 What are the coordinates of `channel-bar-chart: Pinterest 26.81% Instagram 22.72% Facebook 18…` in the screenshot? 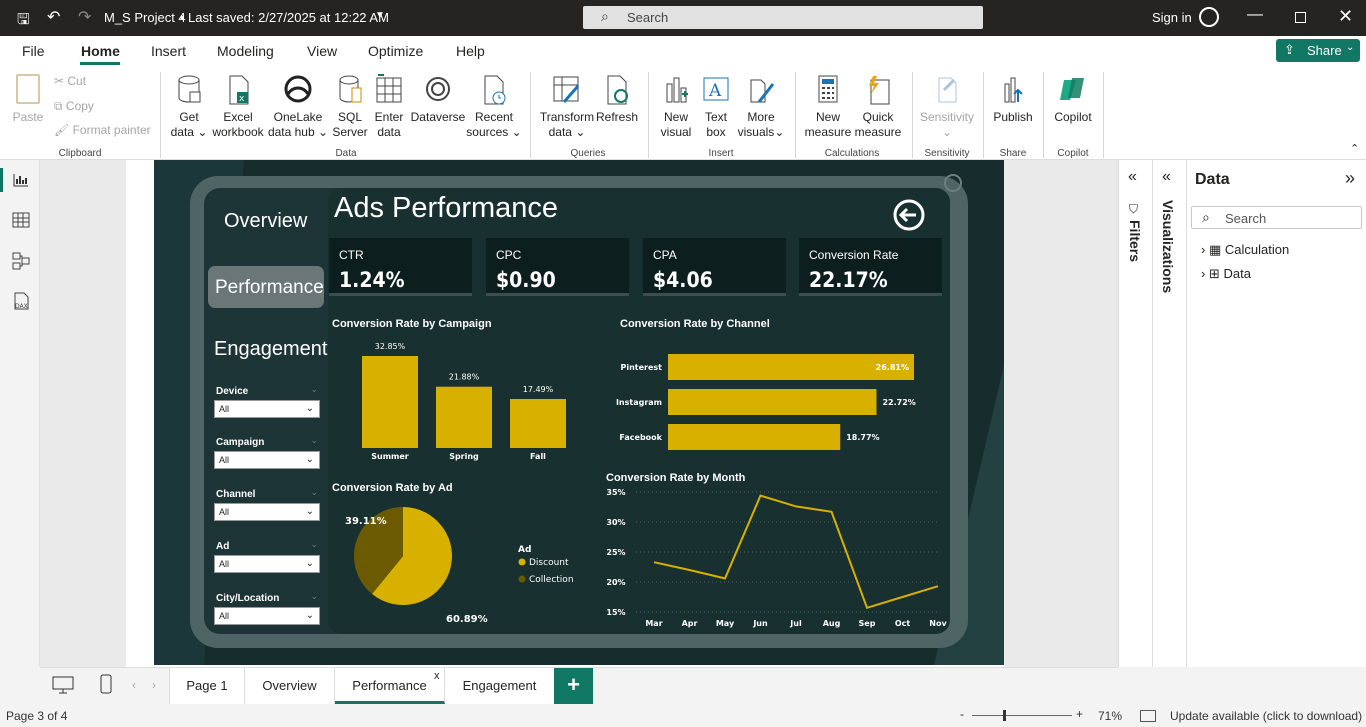 It's located at (775, 399).